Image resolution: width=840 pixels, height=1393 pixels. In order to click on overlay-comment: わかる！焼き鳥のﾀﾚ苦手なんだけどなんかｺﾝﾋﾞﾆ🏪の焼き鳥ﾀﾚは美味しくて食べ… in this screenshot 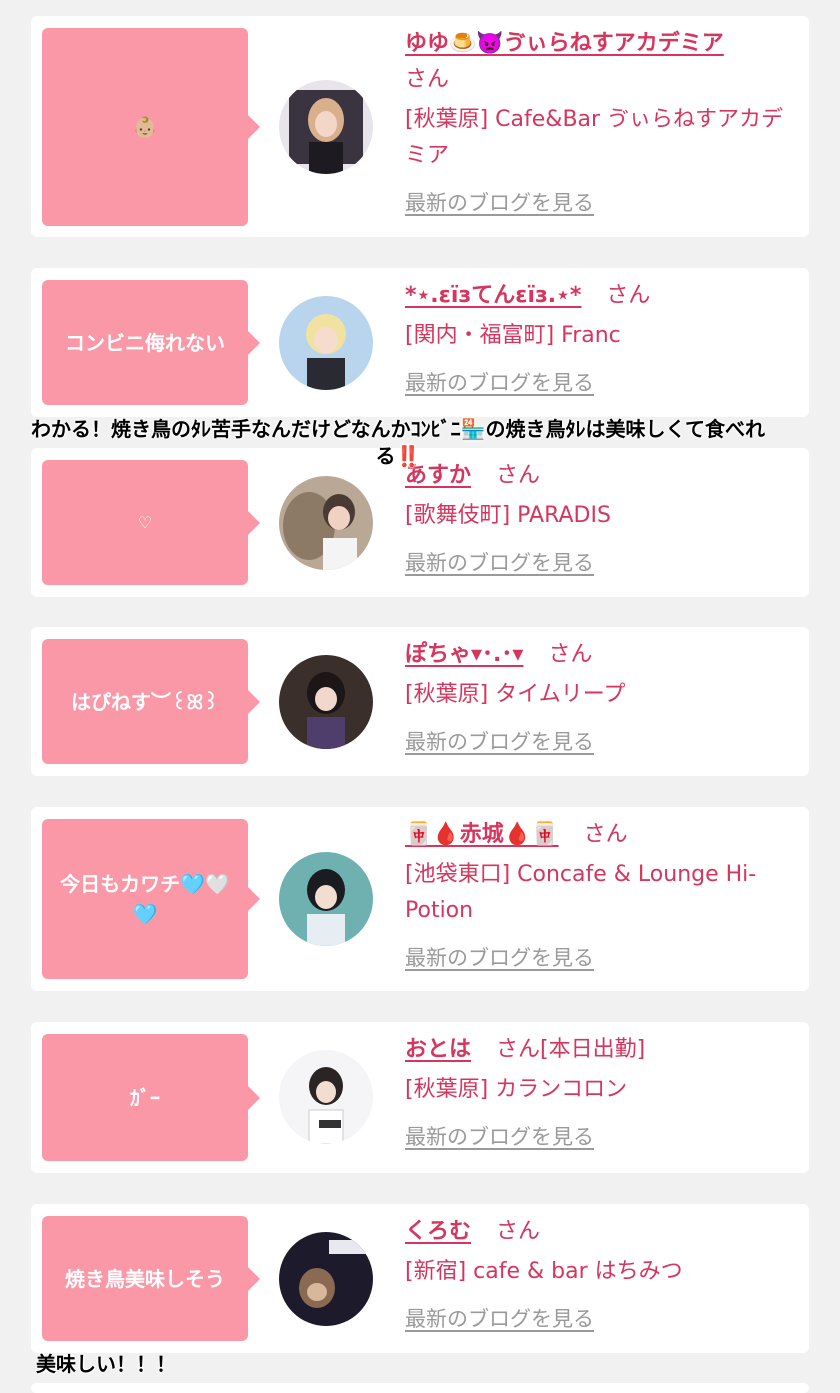, I will do `click(398, 442)`.